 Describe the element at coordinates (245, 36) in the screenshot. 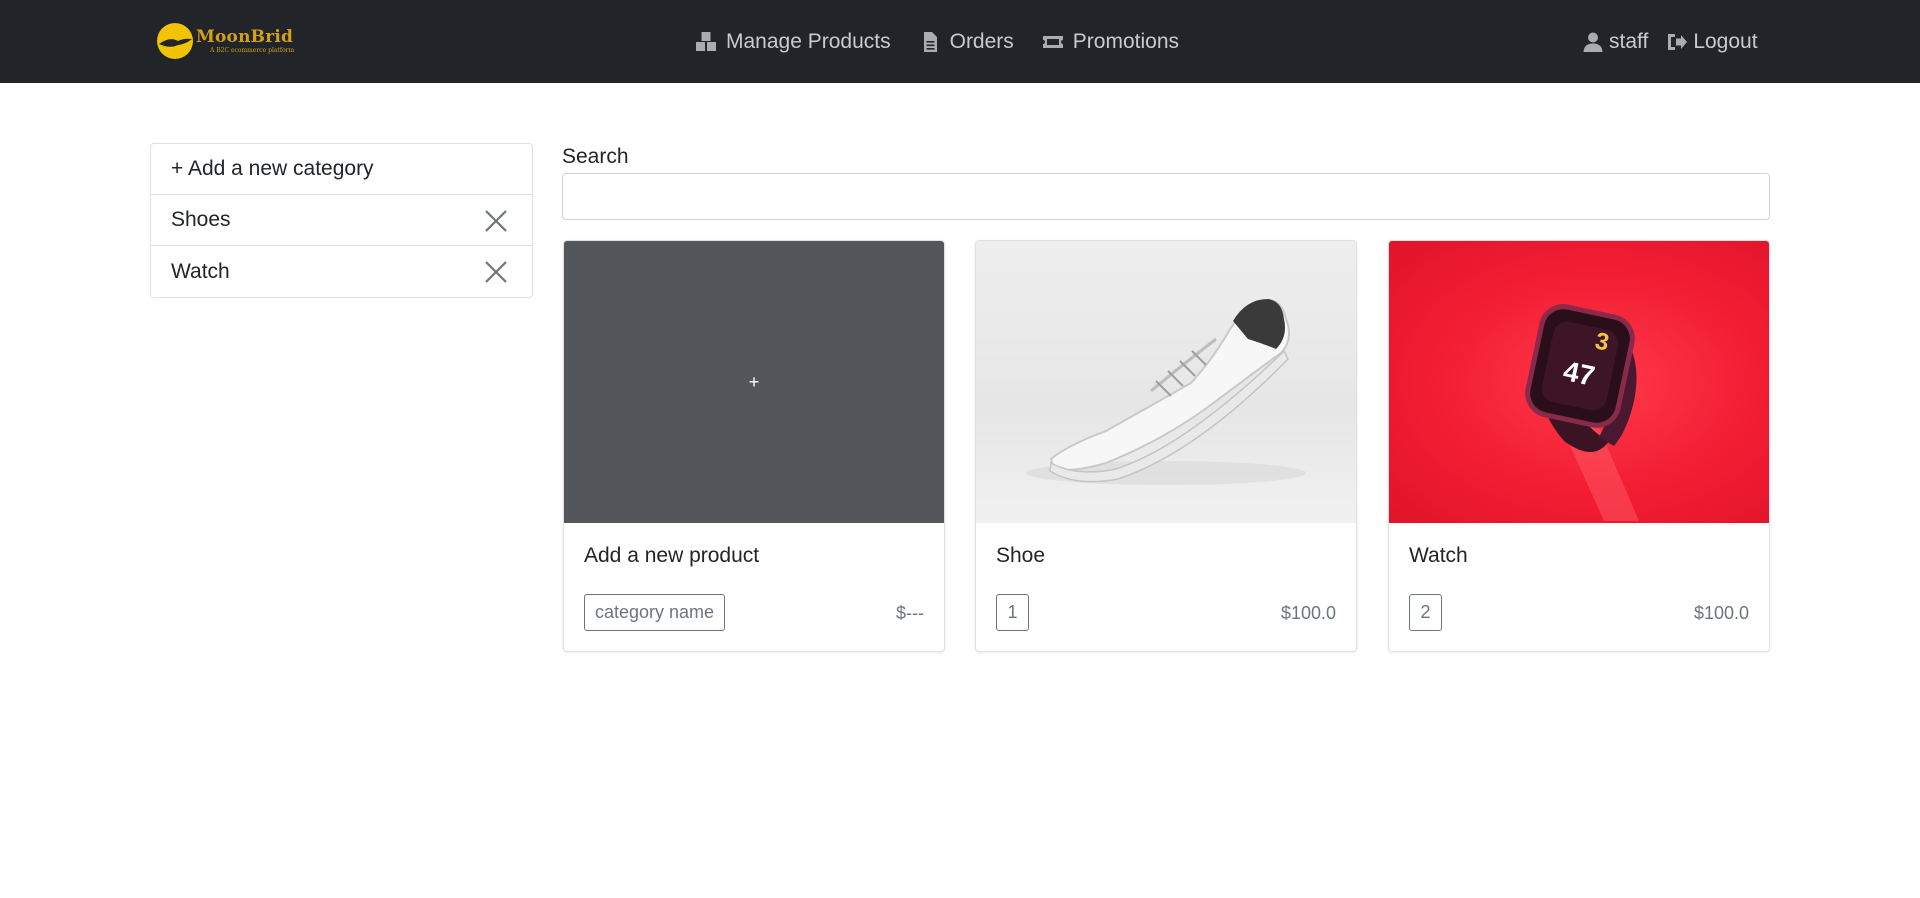

I see `brand-name: MoonBrid` at that location.